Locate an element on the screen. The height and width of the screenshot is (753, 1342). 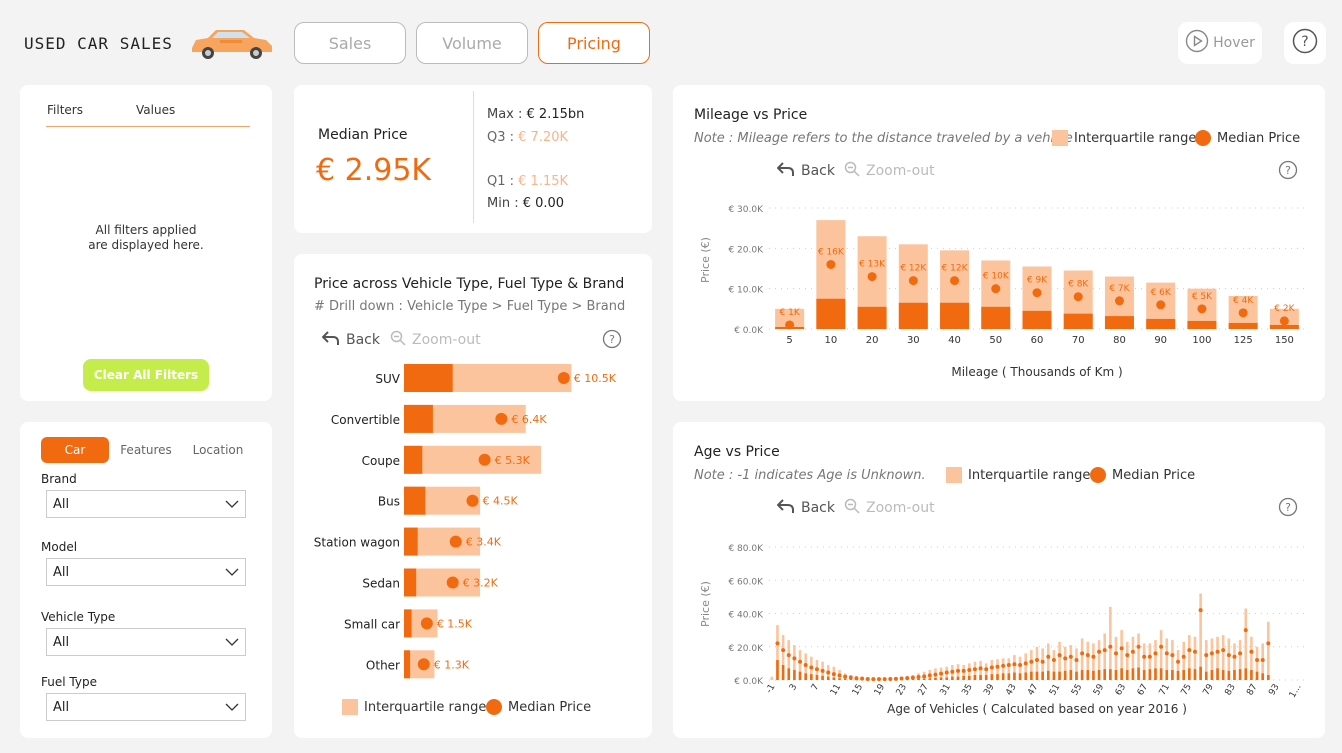
back-label: Back is located at coordinates (363, 340).